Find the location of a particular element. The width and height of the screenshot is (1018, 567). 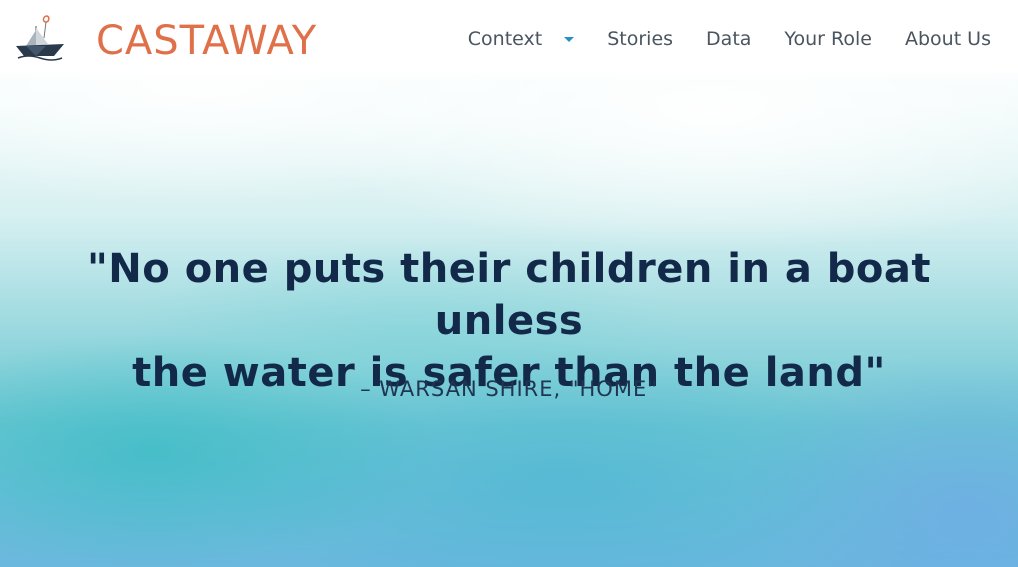

main-nav: Context Stories Data Your Role About Us is located at coordinates (729, 39).